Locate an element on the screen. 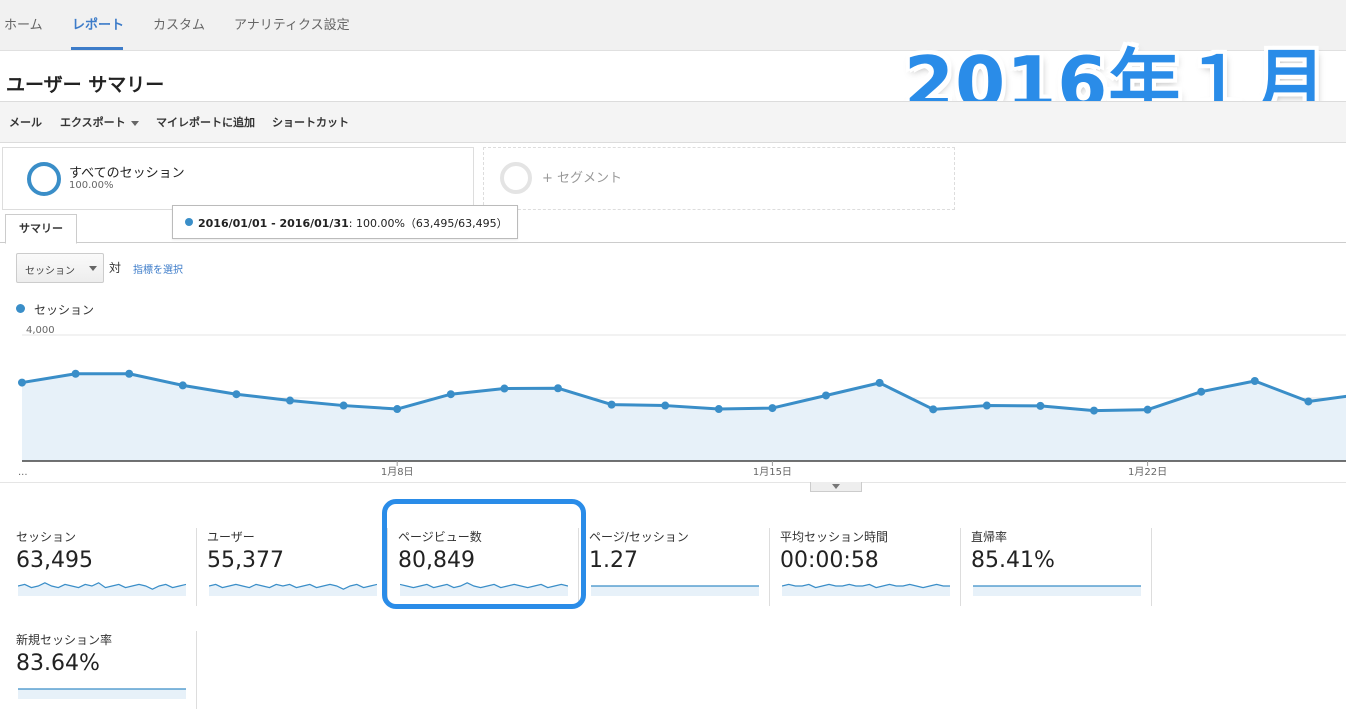 The width and height of the screenshot is (1346, 724). legend-dot-icon is located at coordinates (20, 308).